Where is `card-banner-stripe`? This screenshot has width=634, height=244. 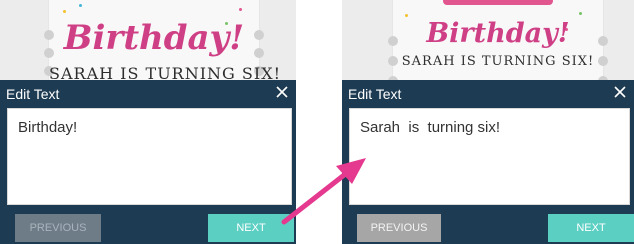 card-banner-stripe is located at coordinates (498, 2).